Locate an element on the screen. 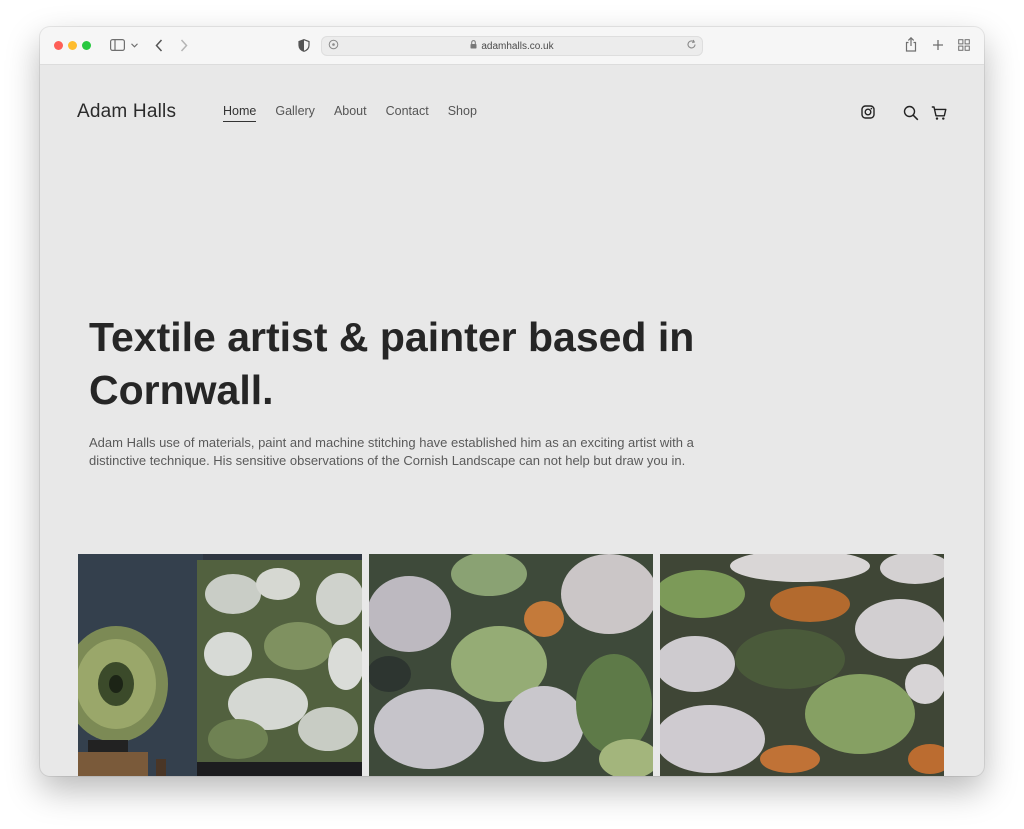  url-text: adamhalls.co.uk is located at coordinates (517, 46).